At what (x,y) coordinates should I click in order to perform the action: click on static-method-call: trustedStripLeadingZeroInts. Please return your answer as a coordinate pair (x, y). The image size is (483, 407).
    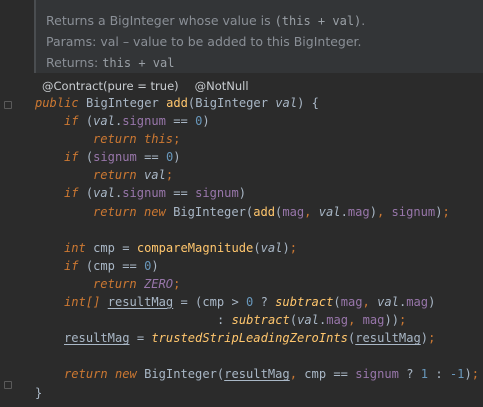
    Looking at the image, I should click on (249, 338).